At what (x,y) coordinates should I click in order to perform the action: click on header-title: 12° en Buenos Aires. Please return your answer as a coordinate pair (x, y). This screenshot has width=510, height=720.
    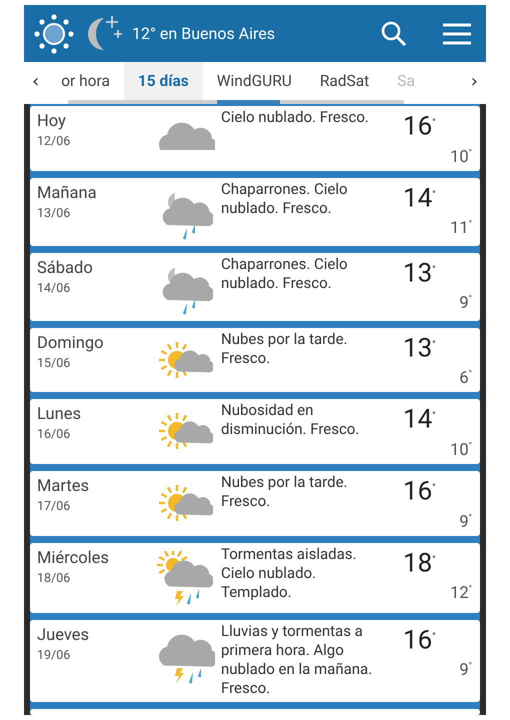
    Looking at the image, I should click on (204, 33).